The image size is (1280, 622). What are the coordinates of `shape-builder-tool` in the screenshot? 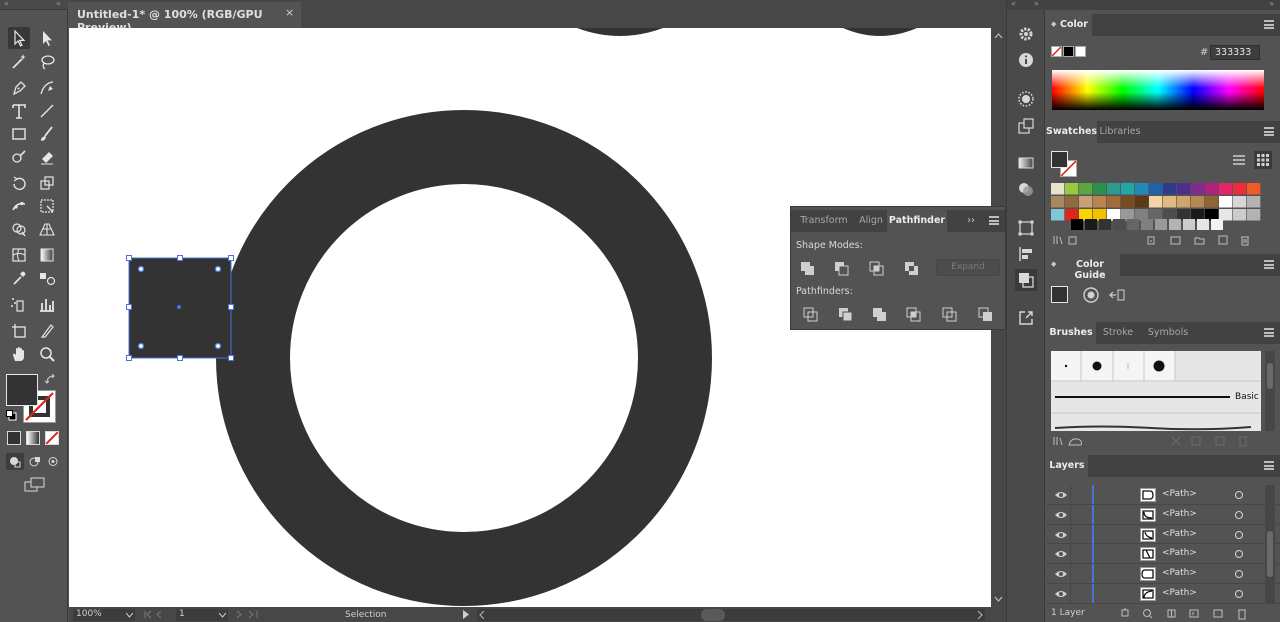 It's located at (19, 229).